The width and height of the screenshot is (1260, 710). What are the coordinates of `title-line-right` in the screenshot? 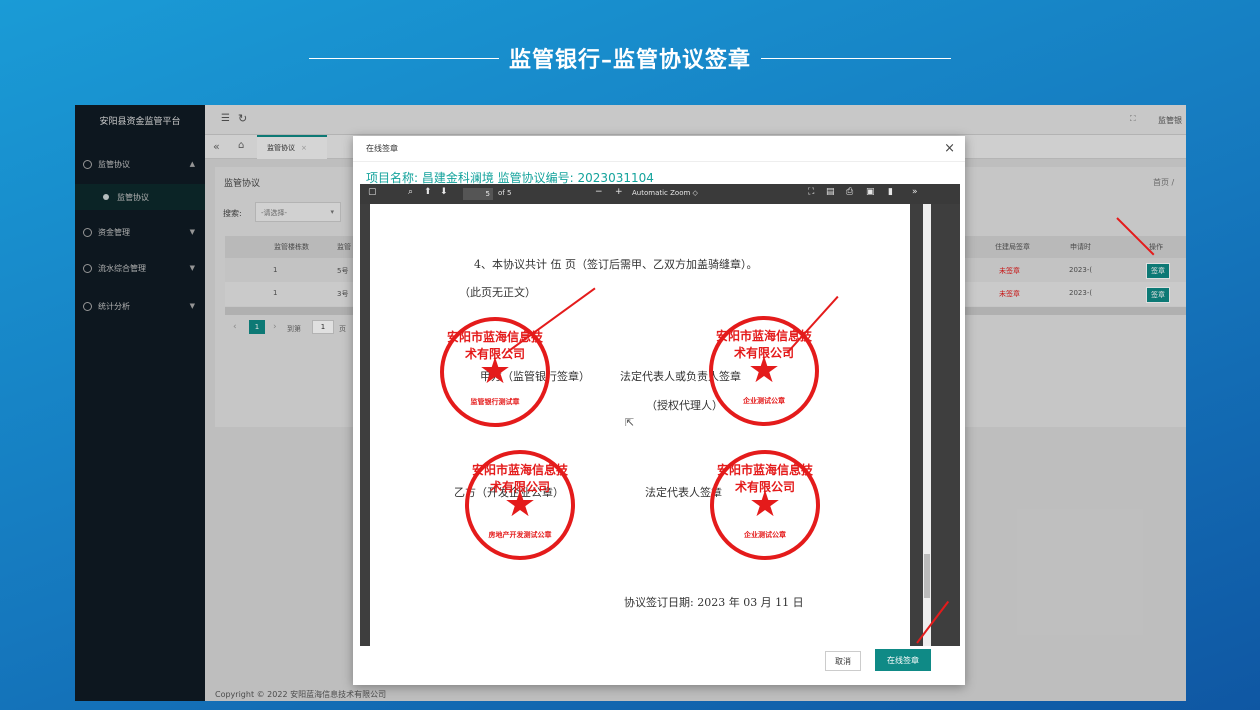 It's located at (856, 58).